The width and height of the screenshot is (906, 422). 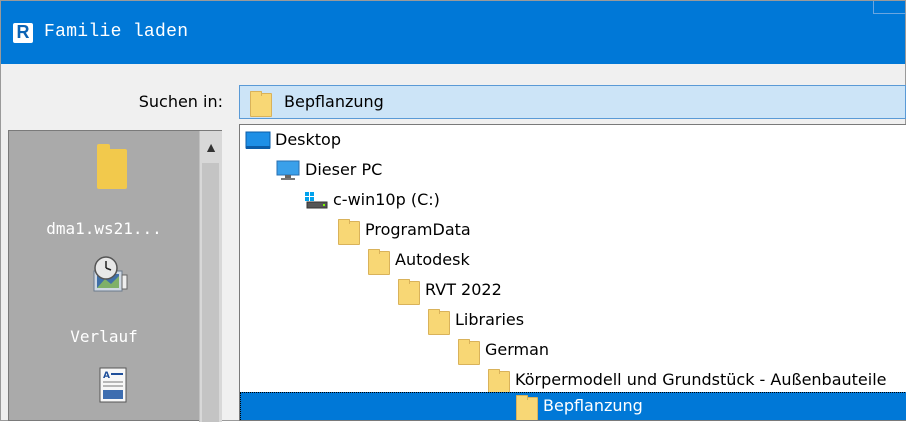 What do you see at coordinates (104, 336) in the screenshot?
I see `places-item-label: Verlauf` at bounding box center [104, 336].